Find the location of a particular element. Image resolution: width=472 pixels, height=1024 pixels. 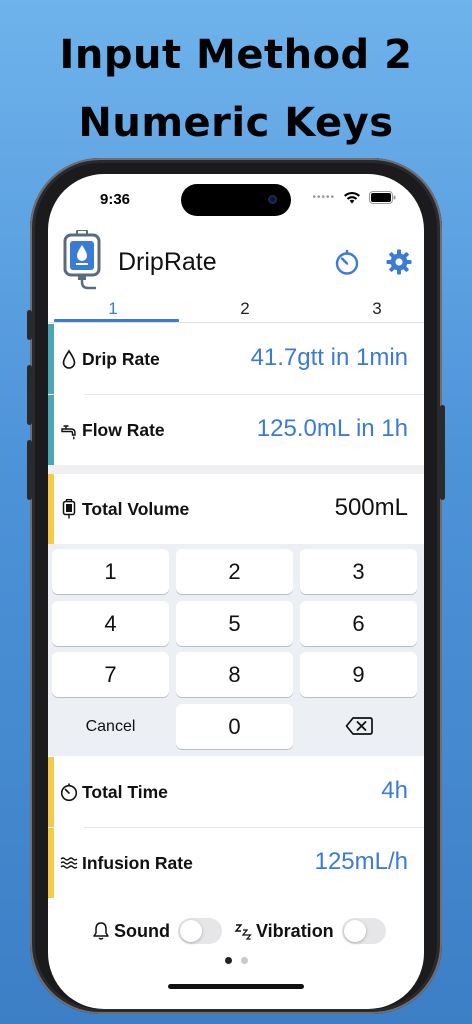

vibration-switch is located at coordinates (363, 931).